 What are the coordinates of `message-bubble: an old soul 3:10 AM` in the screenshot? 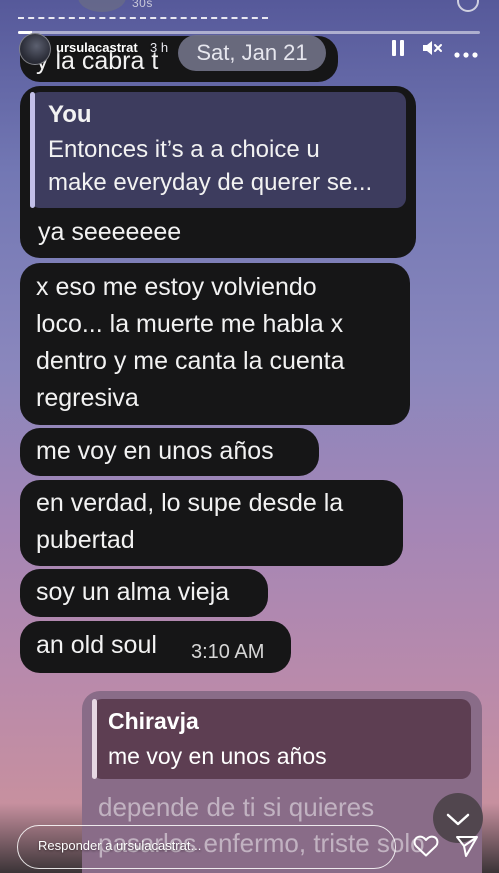 It's located at (155, 647).